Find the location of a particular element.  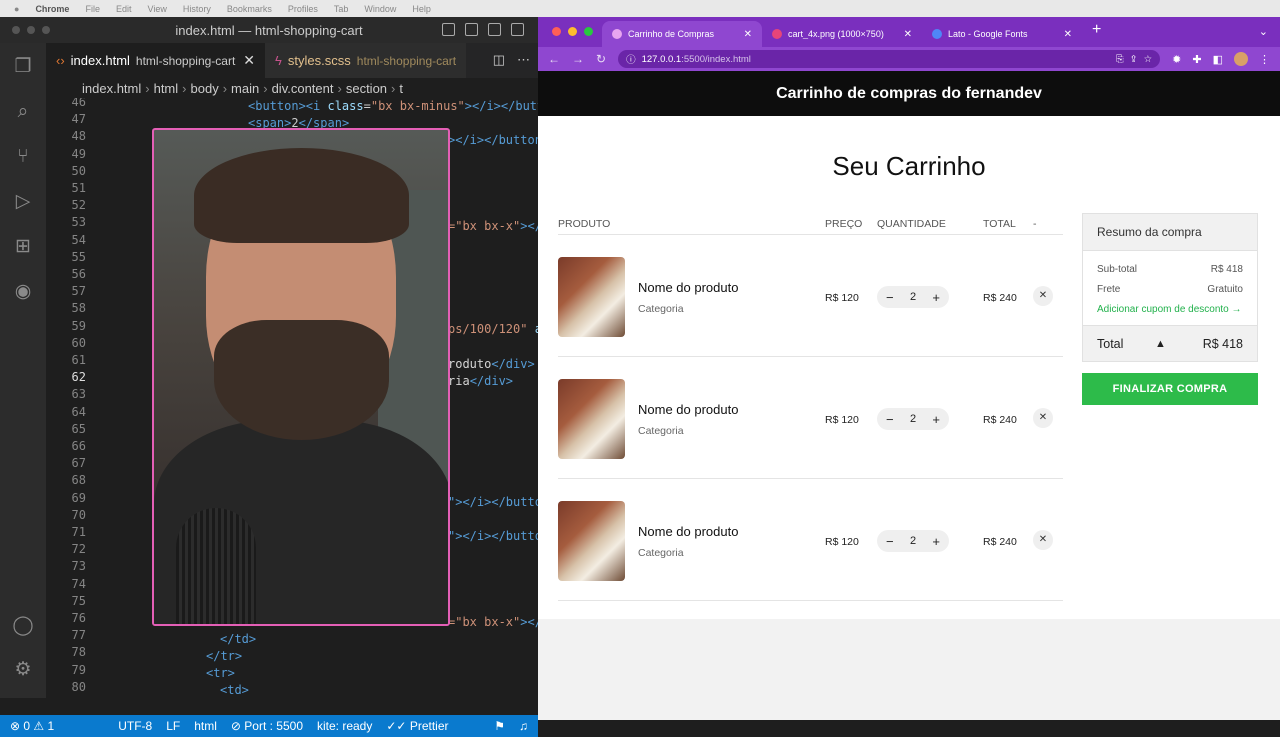

menu-app: Chrome is located at coordinates (52, 9).